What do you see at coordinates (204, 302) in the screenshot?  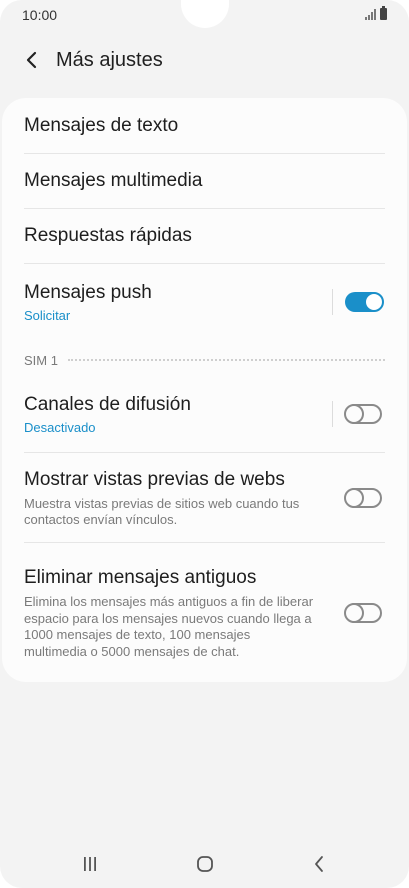 I see `push-messages-item: Mensajes push Solicitar` at bounding box center [204, 302].